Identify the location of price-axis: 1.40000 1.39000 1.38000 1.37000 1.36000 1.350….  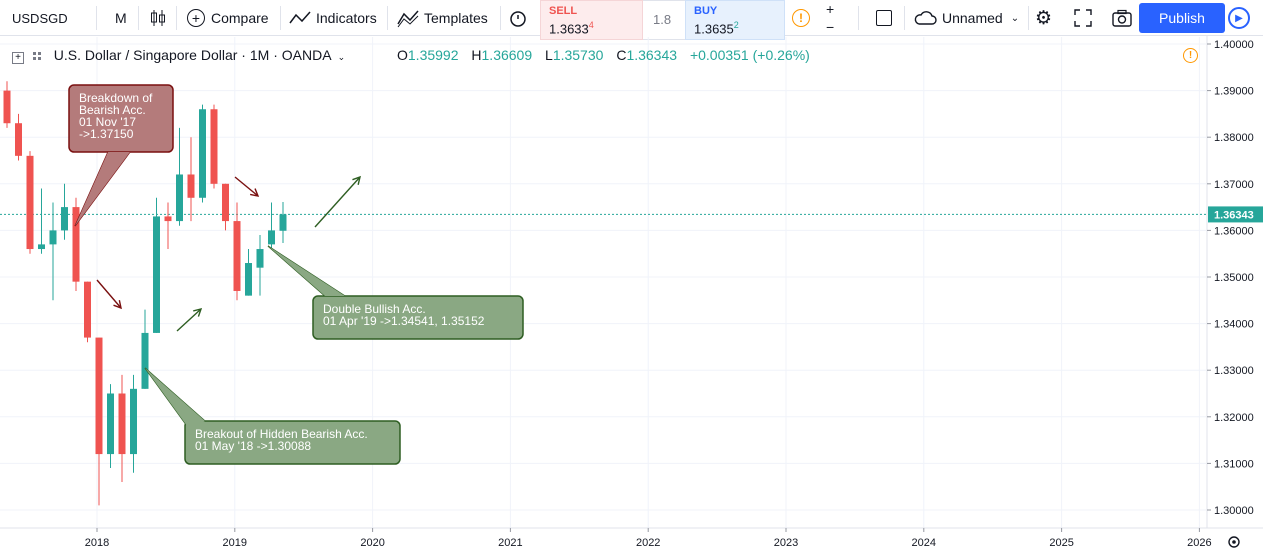
(1234, 282).